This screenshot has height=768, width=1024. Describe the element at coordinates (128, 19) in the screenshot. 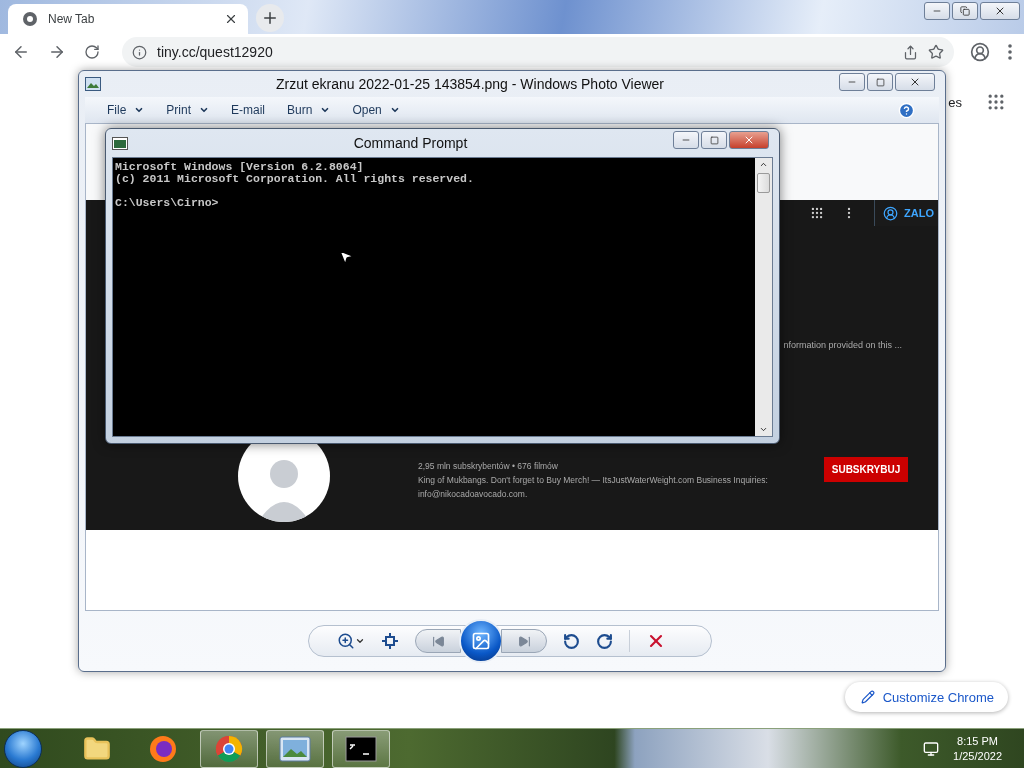

I see `browser-tab: New Tab` at that location.